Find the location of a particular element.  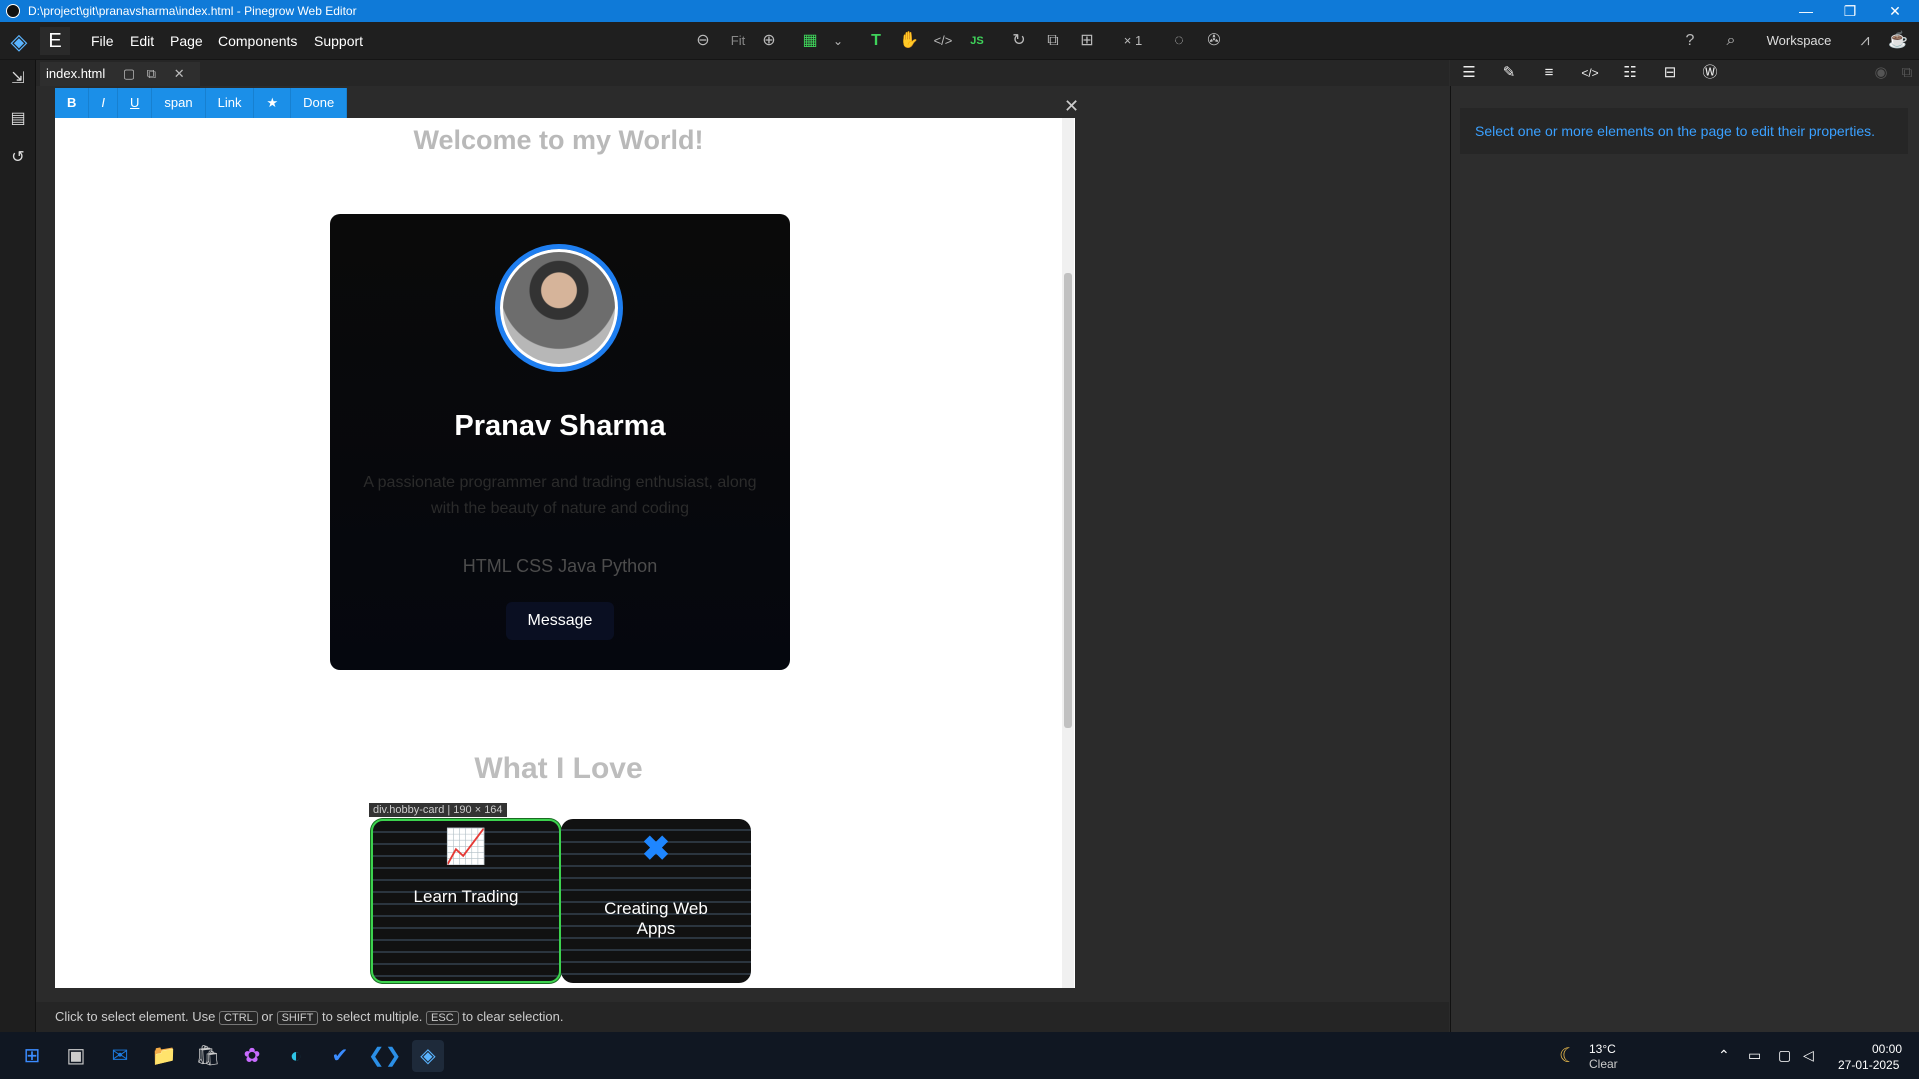

detach-icon: ⧉ is located at coordinates (1906, 73).